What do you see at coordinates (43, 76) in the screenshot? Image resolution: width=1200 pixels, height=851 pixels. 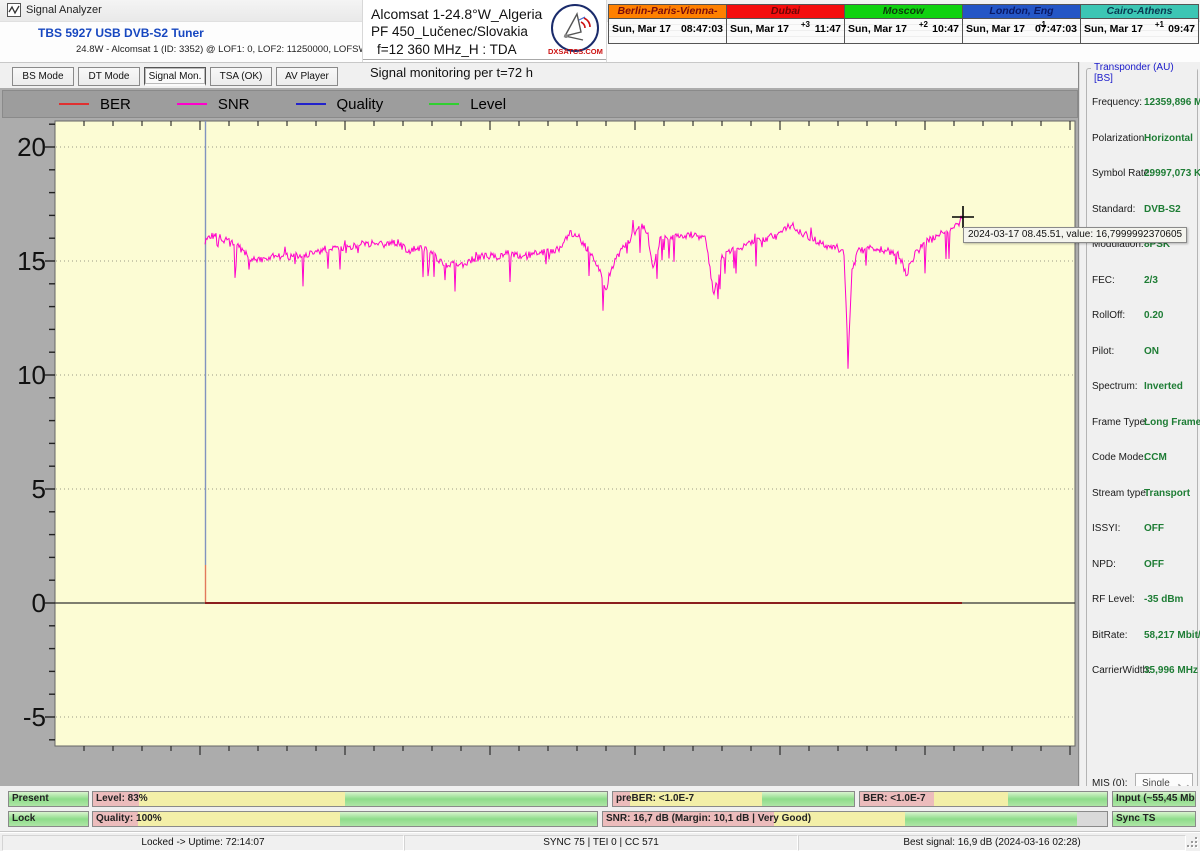 I see `tab-bs-mode: BS Mode` at bounding box center [43, 76].